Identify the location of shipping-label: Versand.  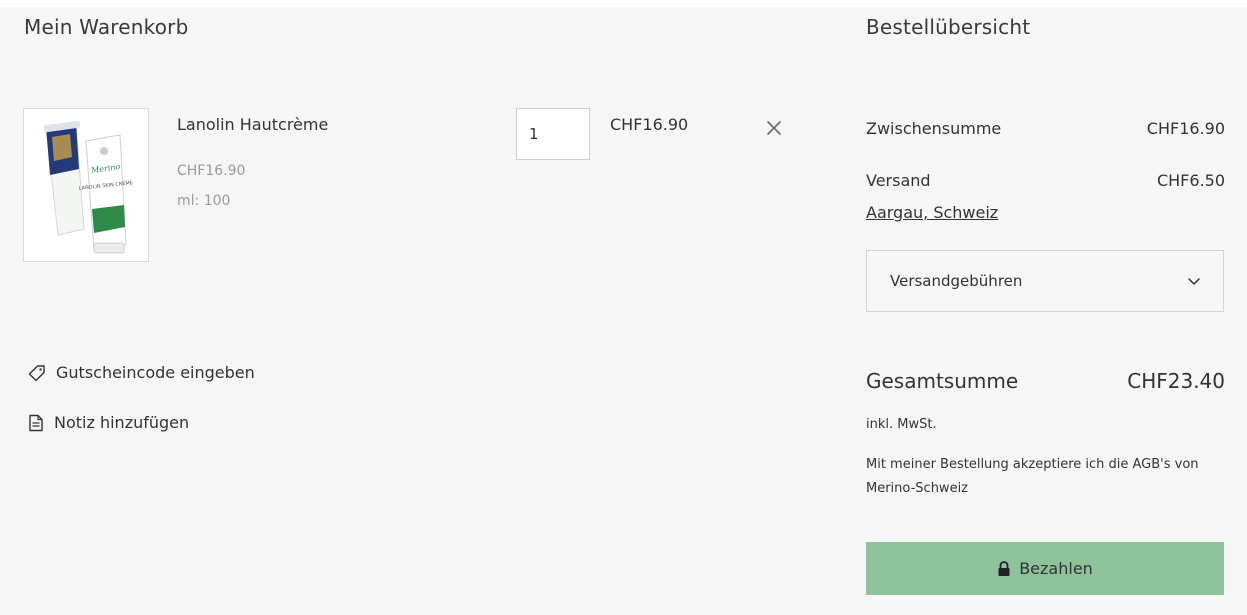
(898, 180).